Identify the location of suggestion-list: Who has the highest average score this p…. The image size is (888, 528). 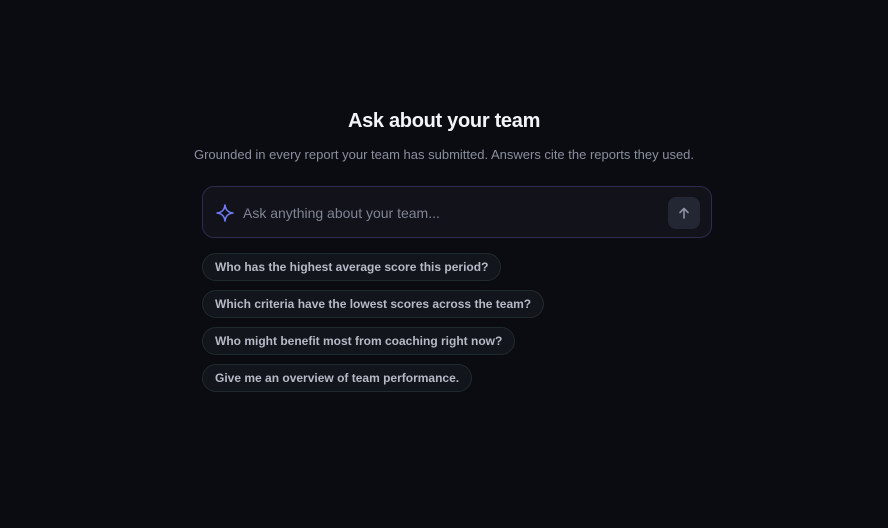
(373, 322).